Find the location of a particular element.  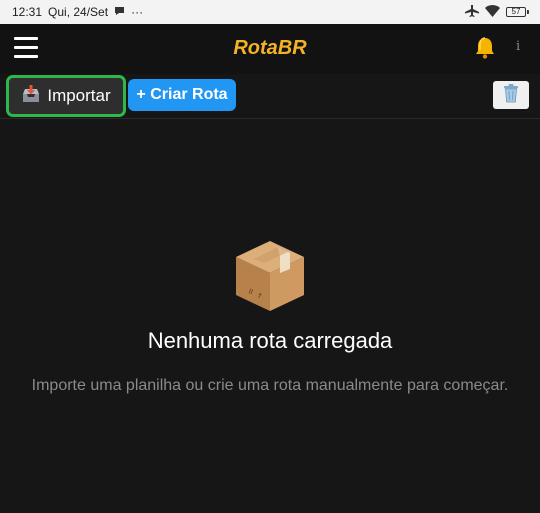

trash-icon is located at coordinates (511, 95).